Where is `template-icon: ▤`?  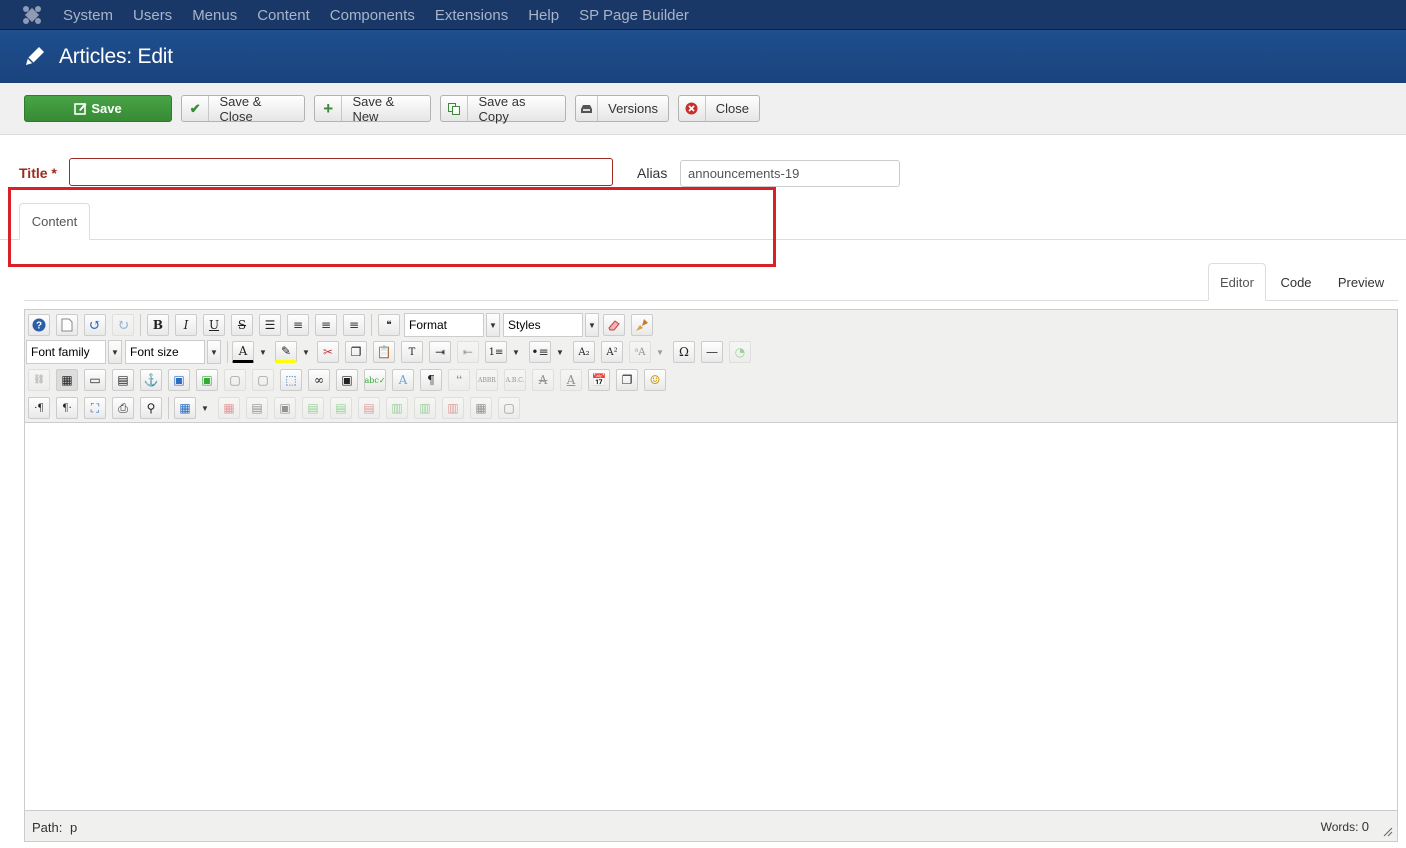
template-icon: ▤ is located at coordinates (123, 380).